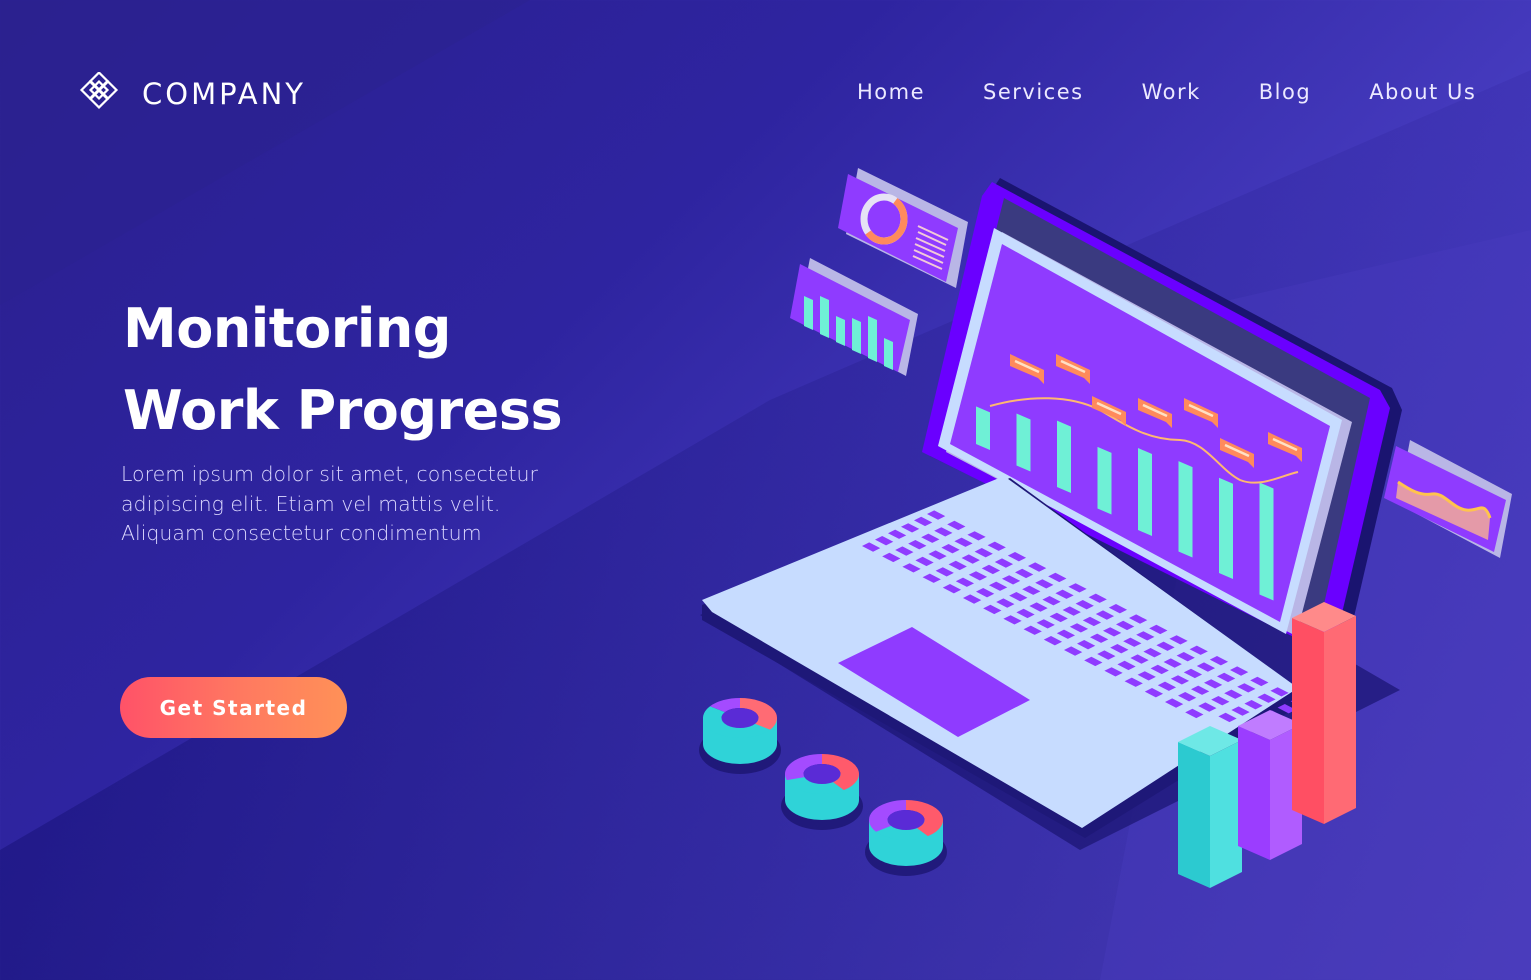 This screenshot has height=980, width=1531. Describe the element at coordinates (1324, 617) in the screenshot. I see `floor-bar-top-face` at that location.